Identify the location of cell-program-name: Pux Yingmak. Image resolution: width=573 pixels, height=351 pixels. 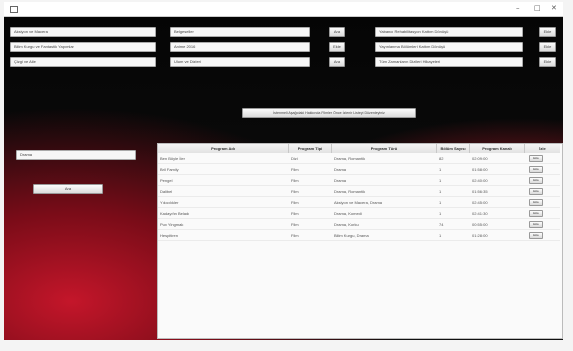
(172, 224).